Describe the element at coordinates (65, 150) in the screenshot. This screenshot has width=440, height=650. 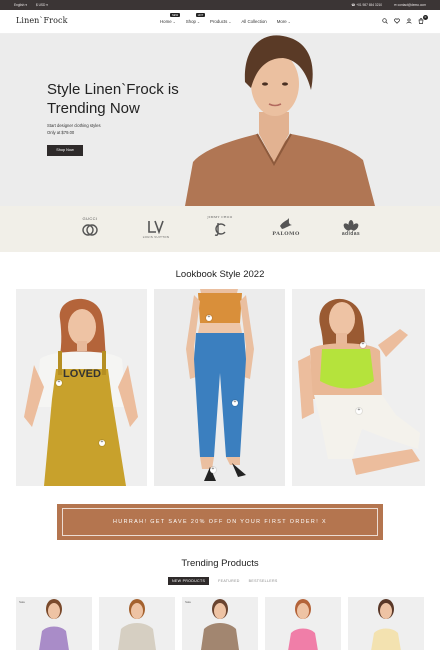
I see `shop-now-button: Shop Now` at that location.